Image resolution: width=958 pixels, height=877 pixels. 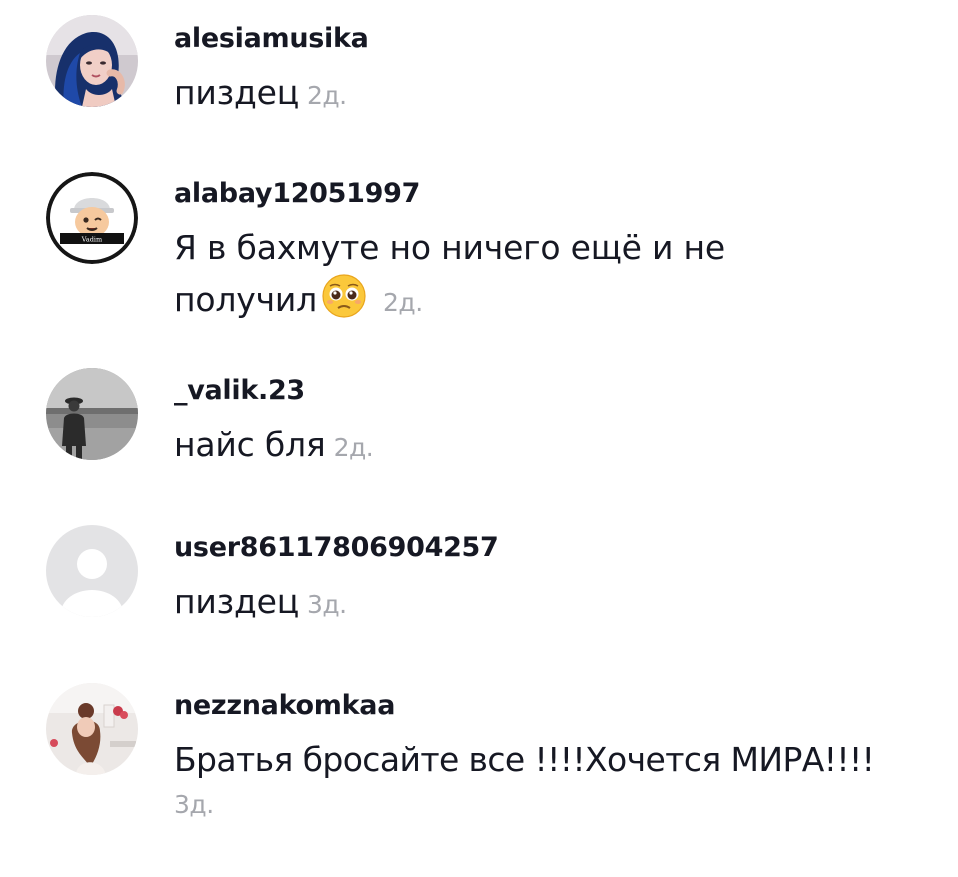 What do you see at coordinates (556, 39) in the screenshot?
I see `comment-username: alesiamusika` at bounding box center [556, 39].